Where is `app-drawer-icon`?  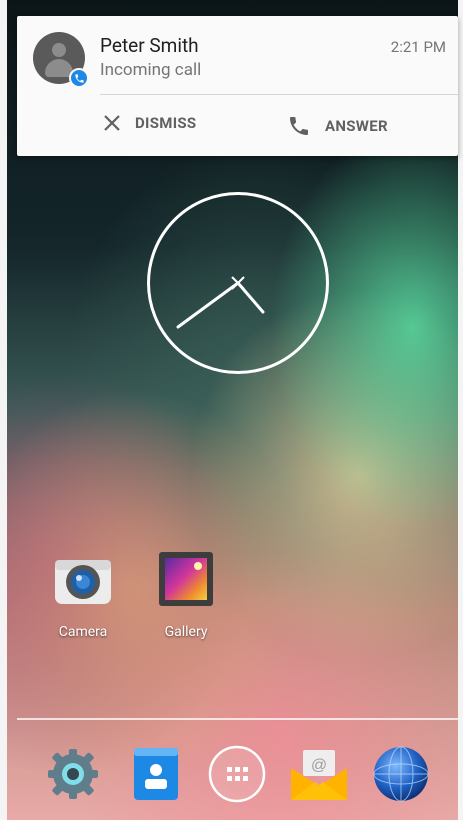 app-drawer-icon is located at coordinates (237, 774).